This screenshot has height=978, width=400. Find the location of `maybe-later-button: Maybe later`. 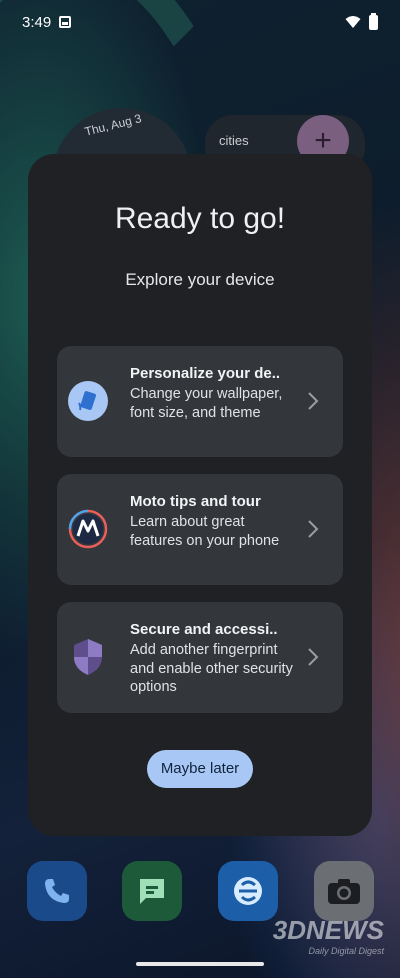

maybe-later-button: Maybe later is located at coordinates (200, 769).